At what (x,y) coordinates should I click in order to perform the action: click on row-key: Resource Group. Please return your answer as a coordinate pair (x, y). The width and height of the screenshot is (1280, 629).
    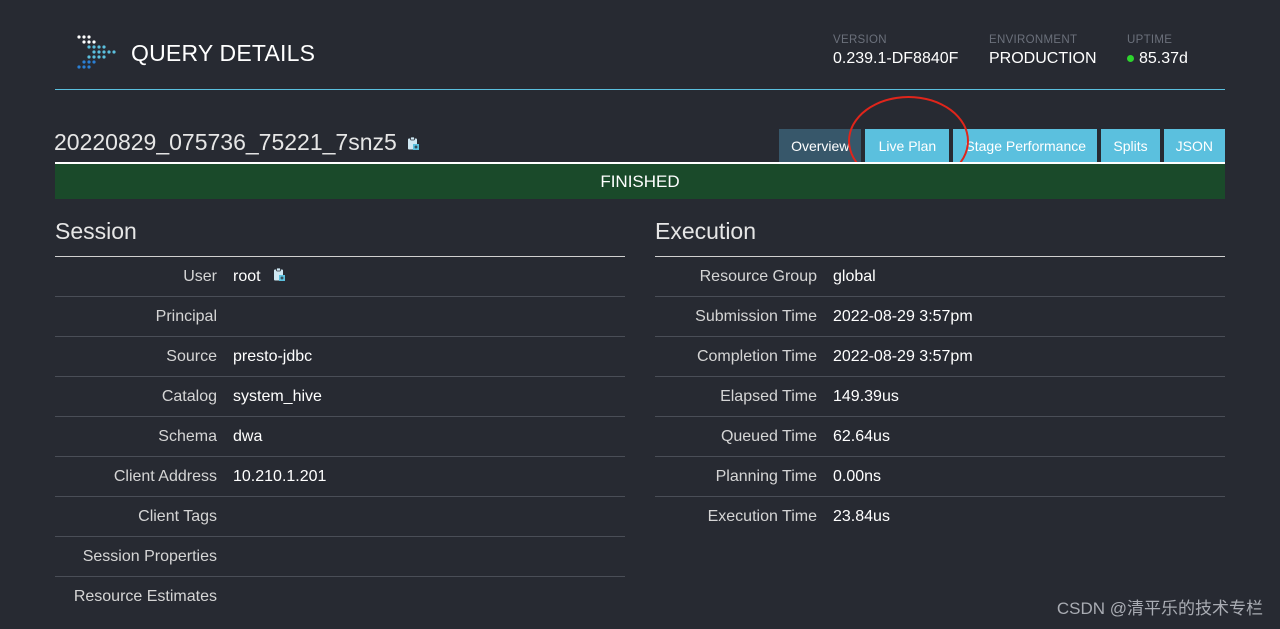
    Looking at the image, I should click on (758, 276).